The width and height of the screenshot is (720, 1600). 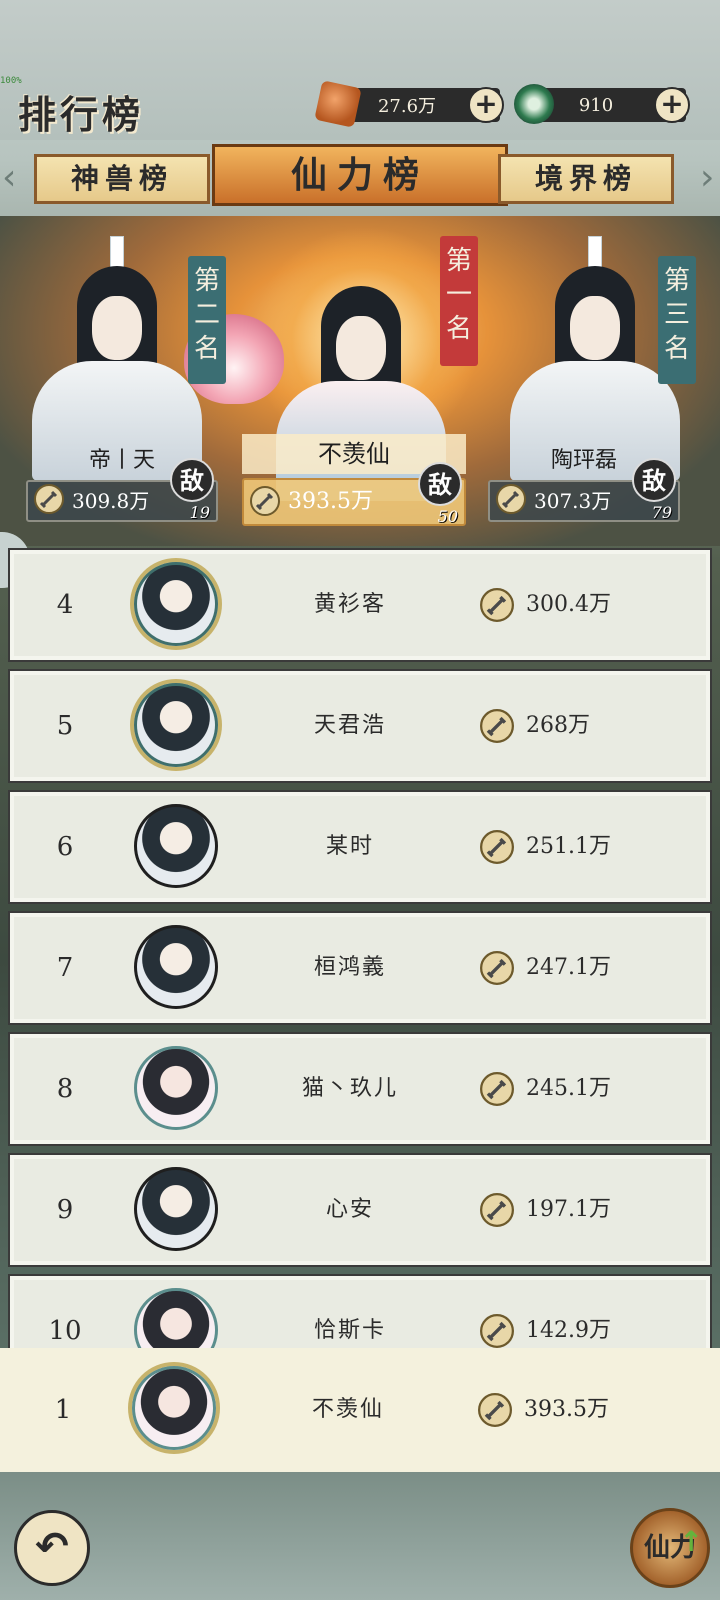 I want to click on tab-prev-arrow-icon: ‹, so click(x=11, y=180).